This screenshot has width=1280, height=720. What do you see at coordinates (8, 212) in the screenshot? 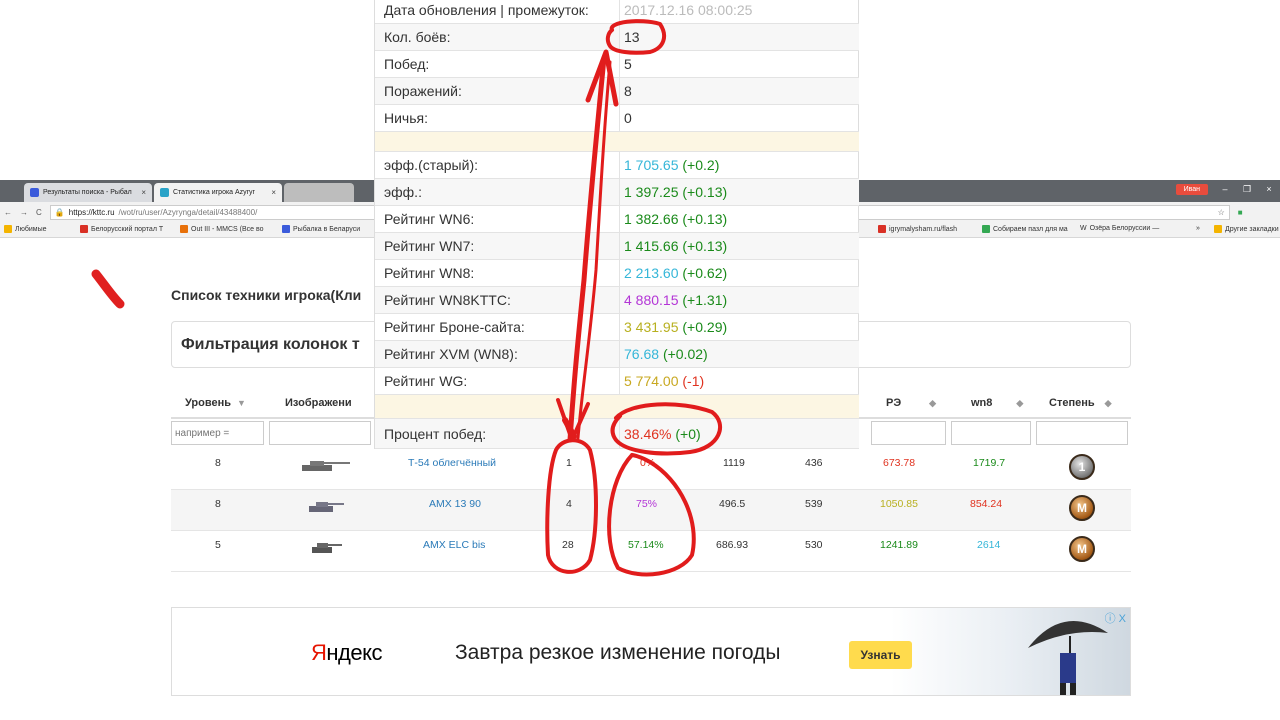
I see `back-arrow-icon: ←` at bounding box center [8, 212].